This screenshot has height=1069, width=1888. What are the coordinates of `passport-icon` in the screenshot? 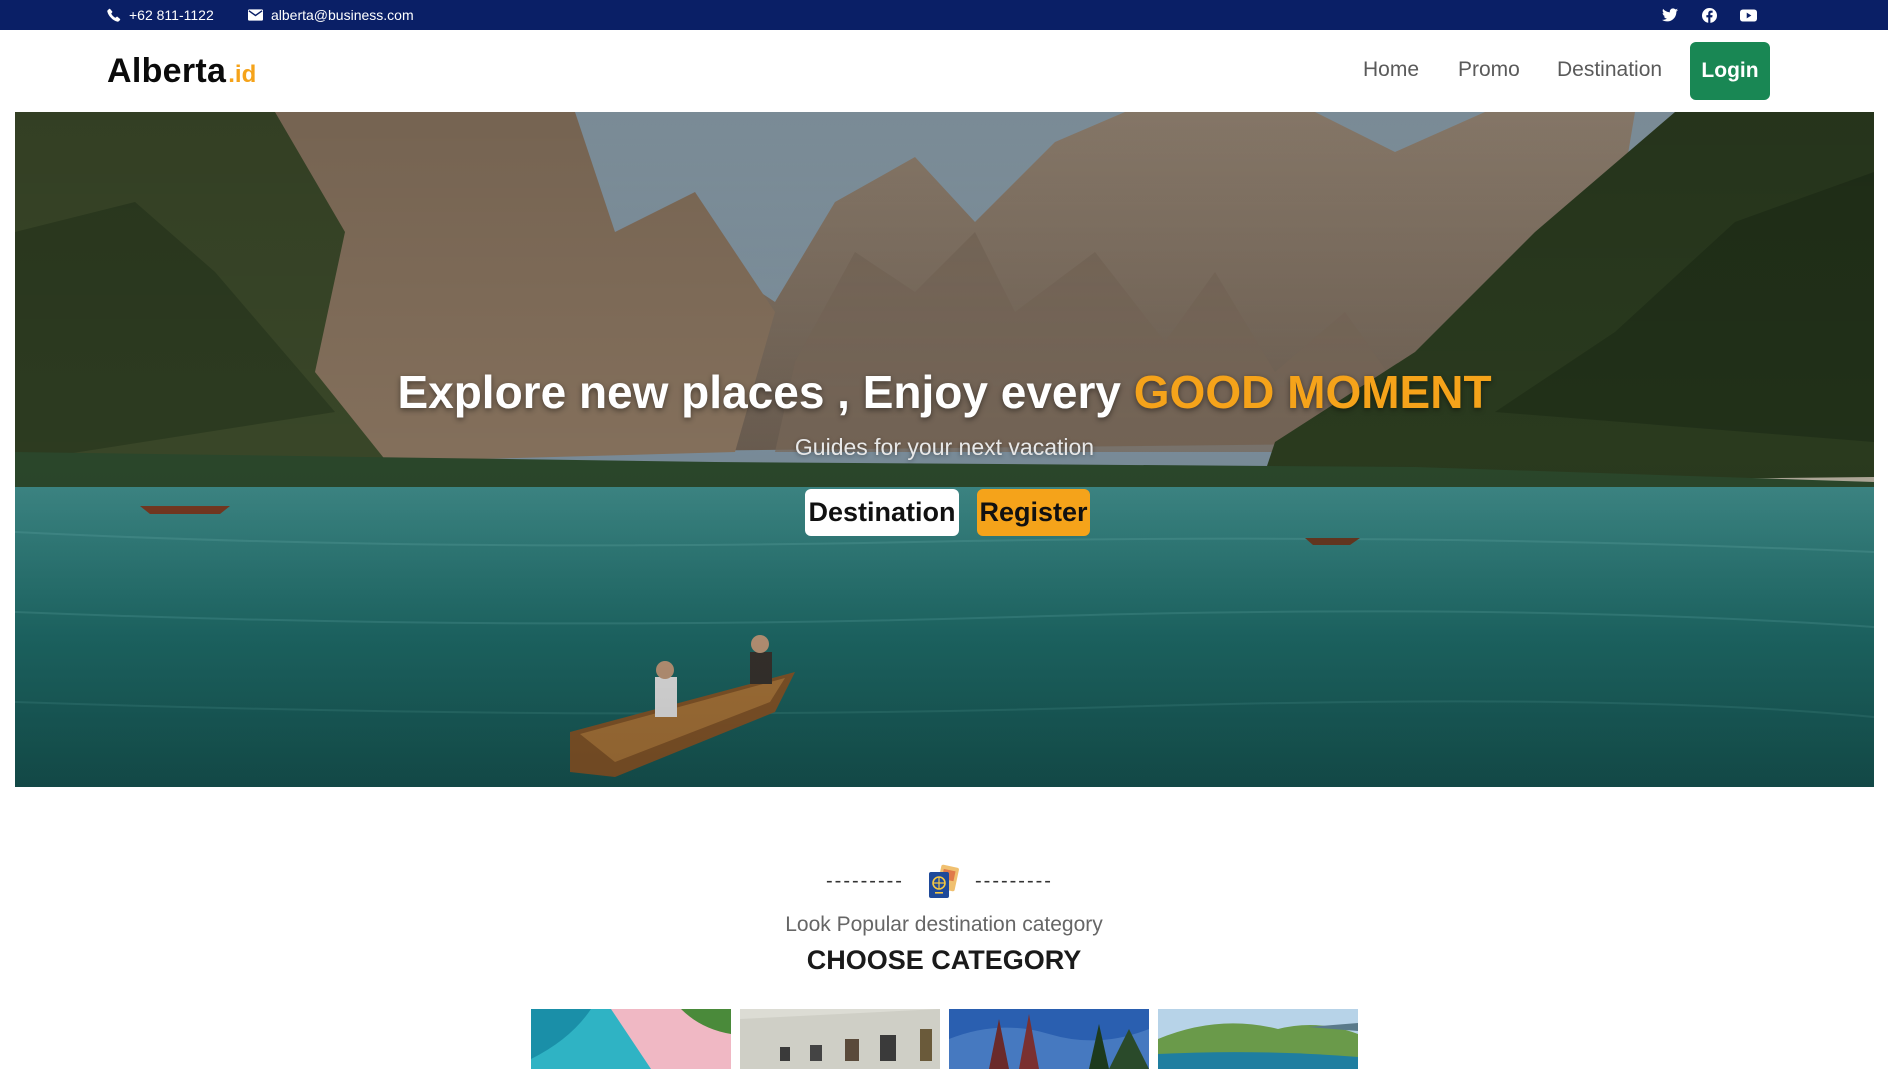 It's located at (943, 884).